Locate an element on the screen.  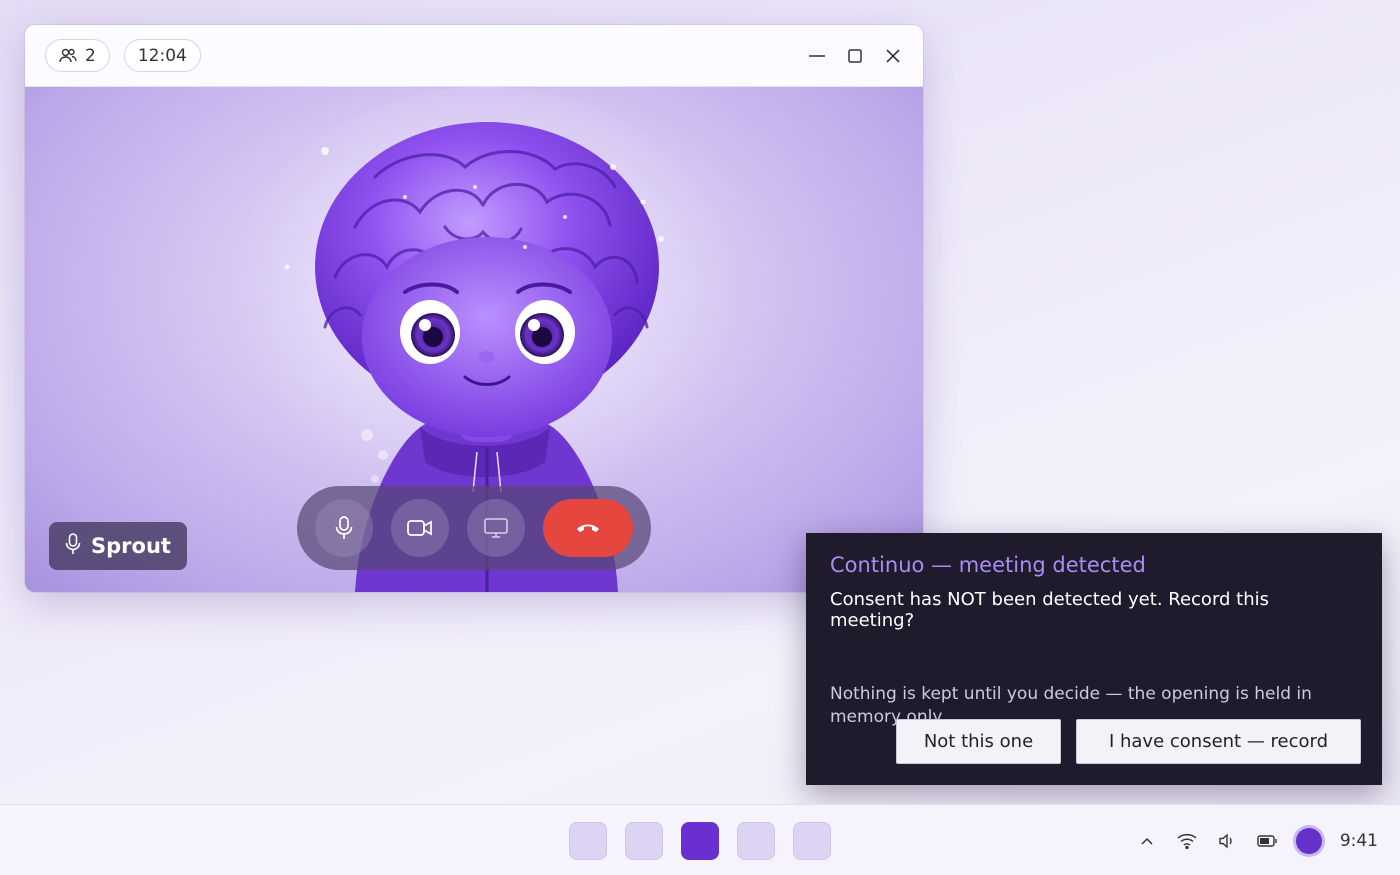
end-call-button is located at coordinates (588, 528).